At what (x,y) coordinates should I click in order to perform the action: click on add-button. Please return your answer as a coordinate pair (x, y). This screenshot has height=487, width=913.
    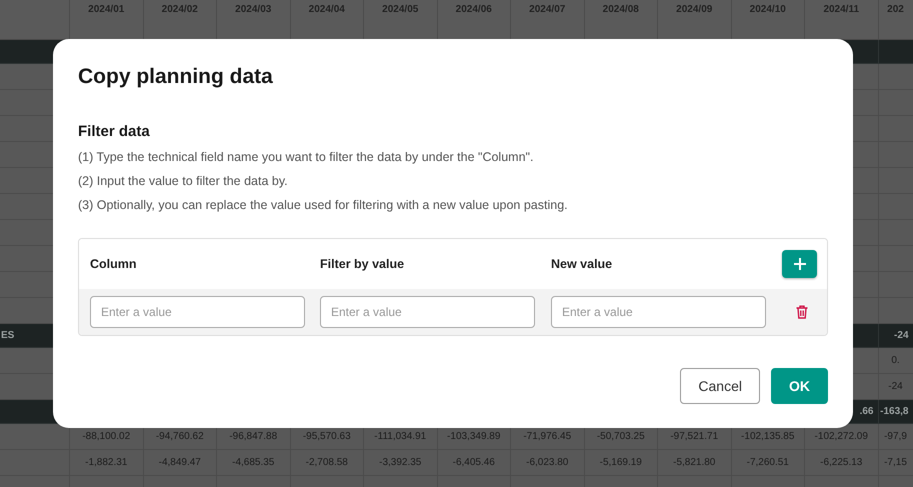
    Looking at the image, I should click on (799, 264).